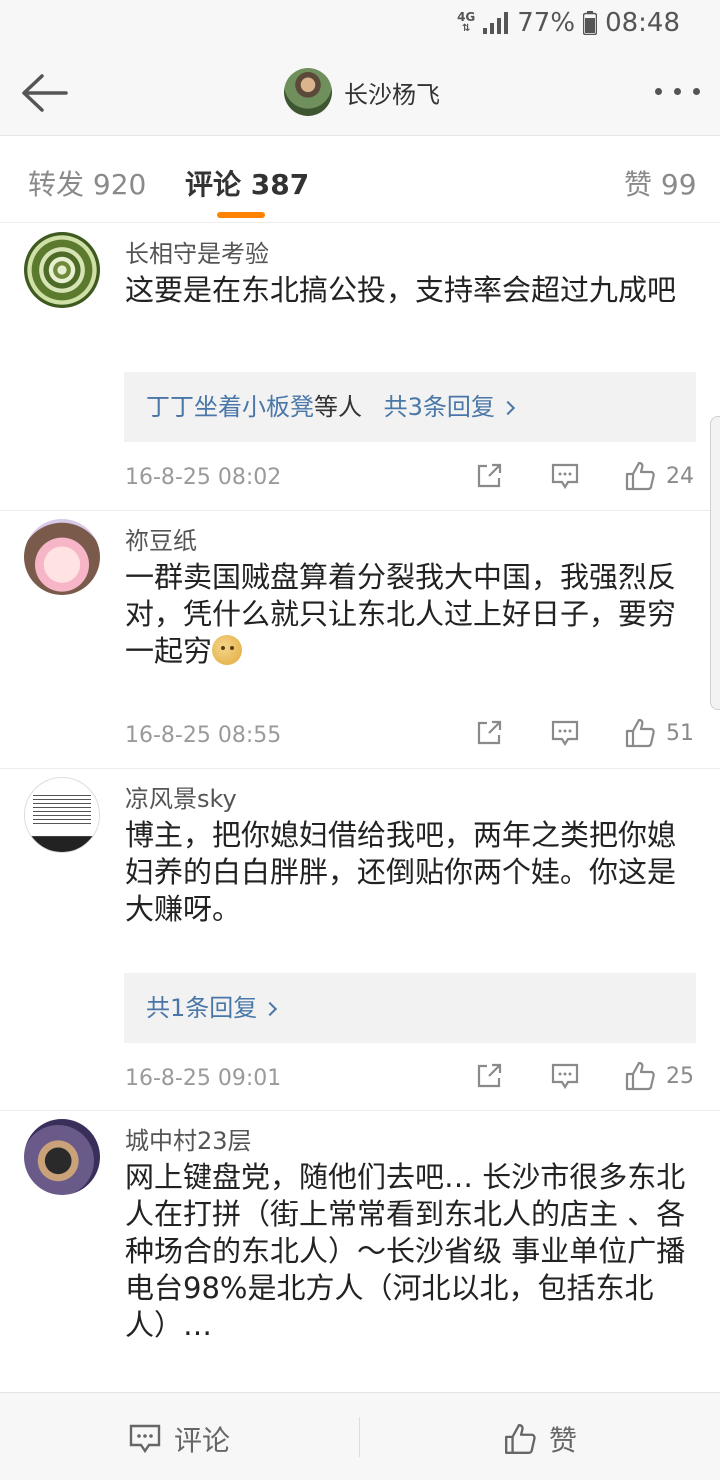  Describe the element at coordinates (642, 23) in the screenshot. I see `clock: 08:48` at that location.